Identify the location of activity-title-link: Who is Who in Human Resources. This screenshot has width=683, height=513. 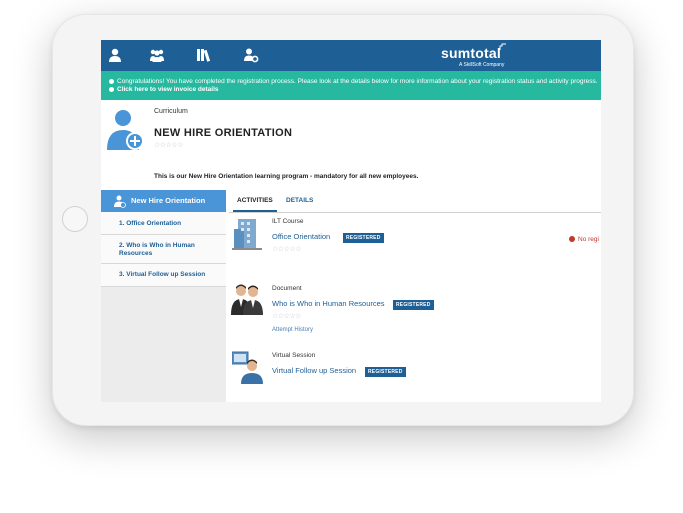
(328, 303).